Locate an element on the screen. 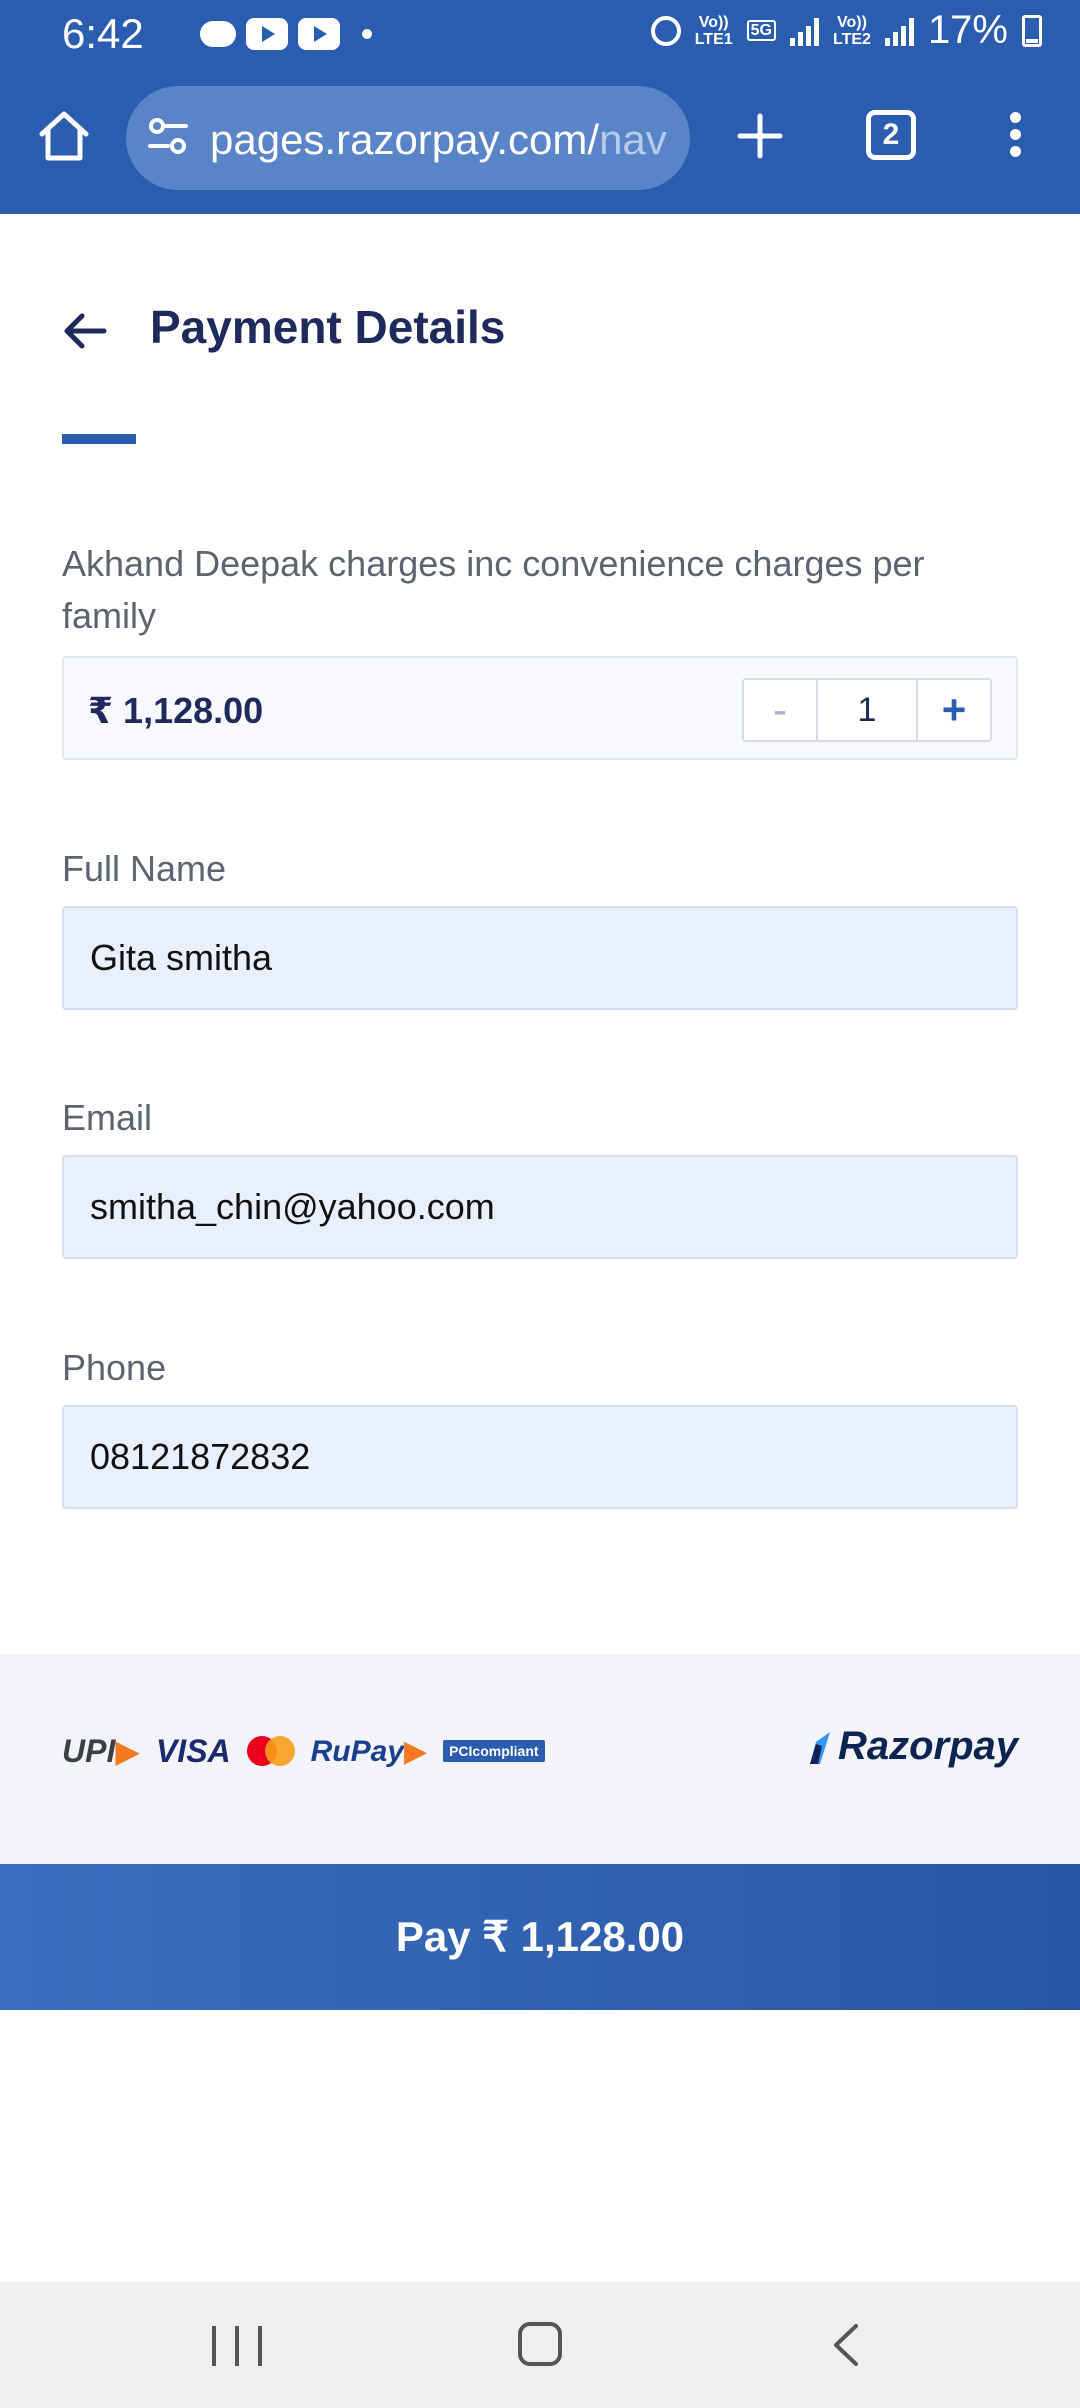  back-nav-icon is located at coordinates (846, 2345).